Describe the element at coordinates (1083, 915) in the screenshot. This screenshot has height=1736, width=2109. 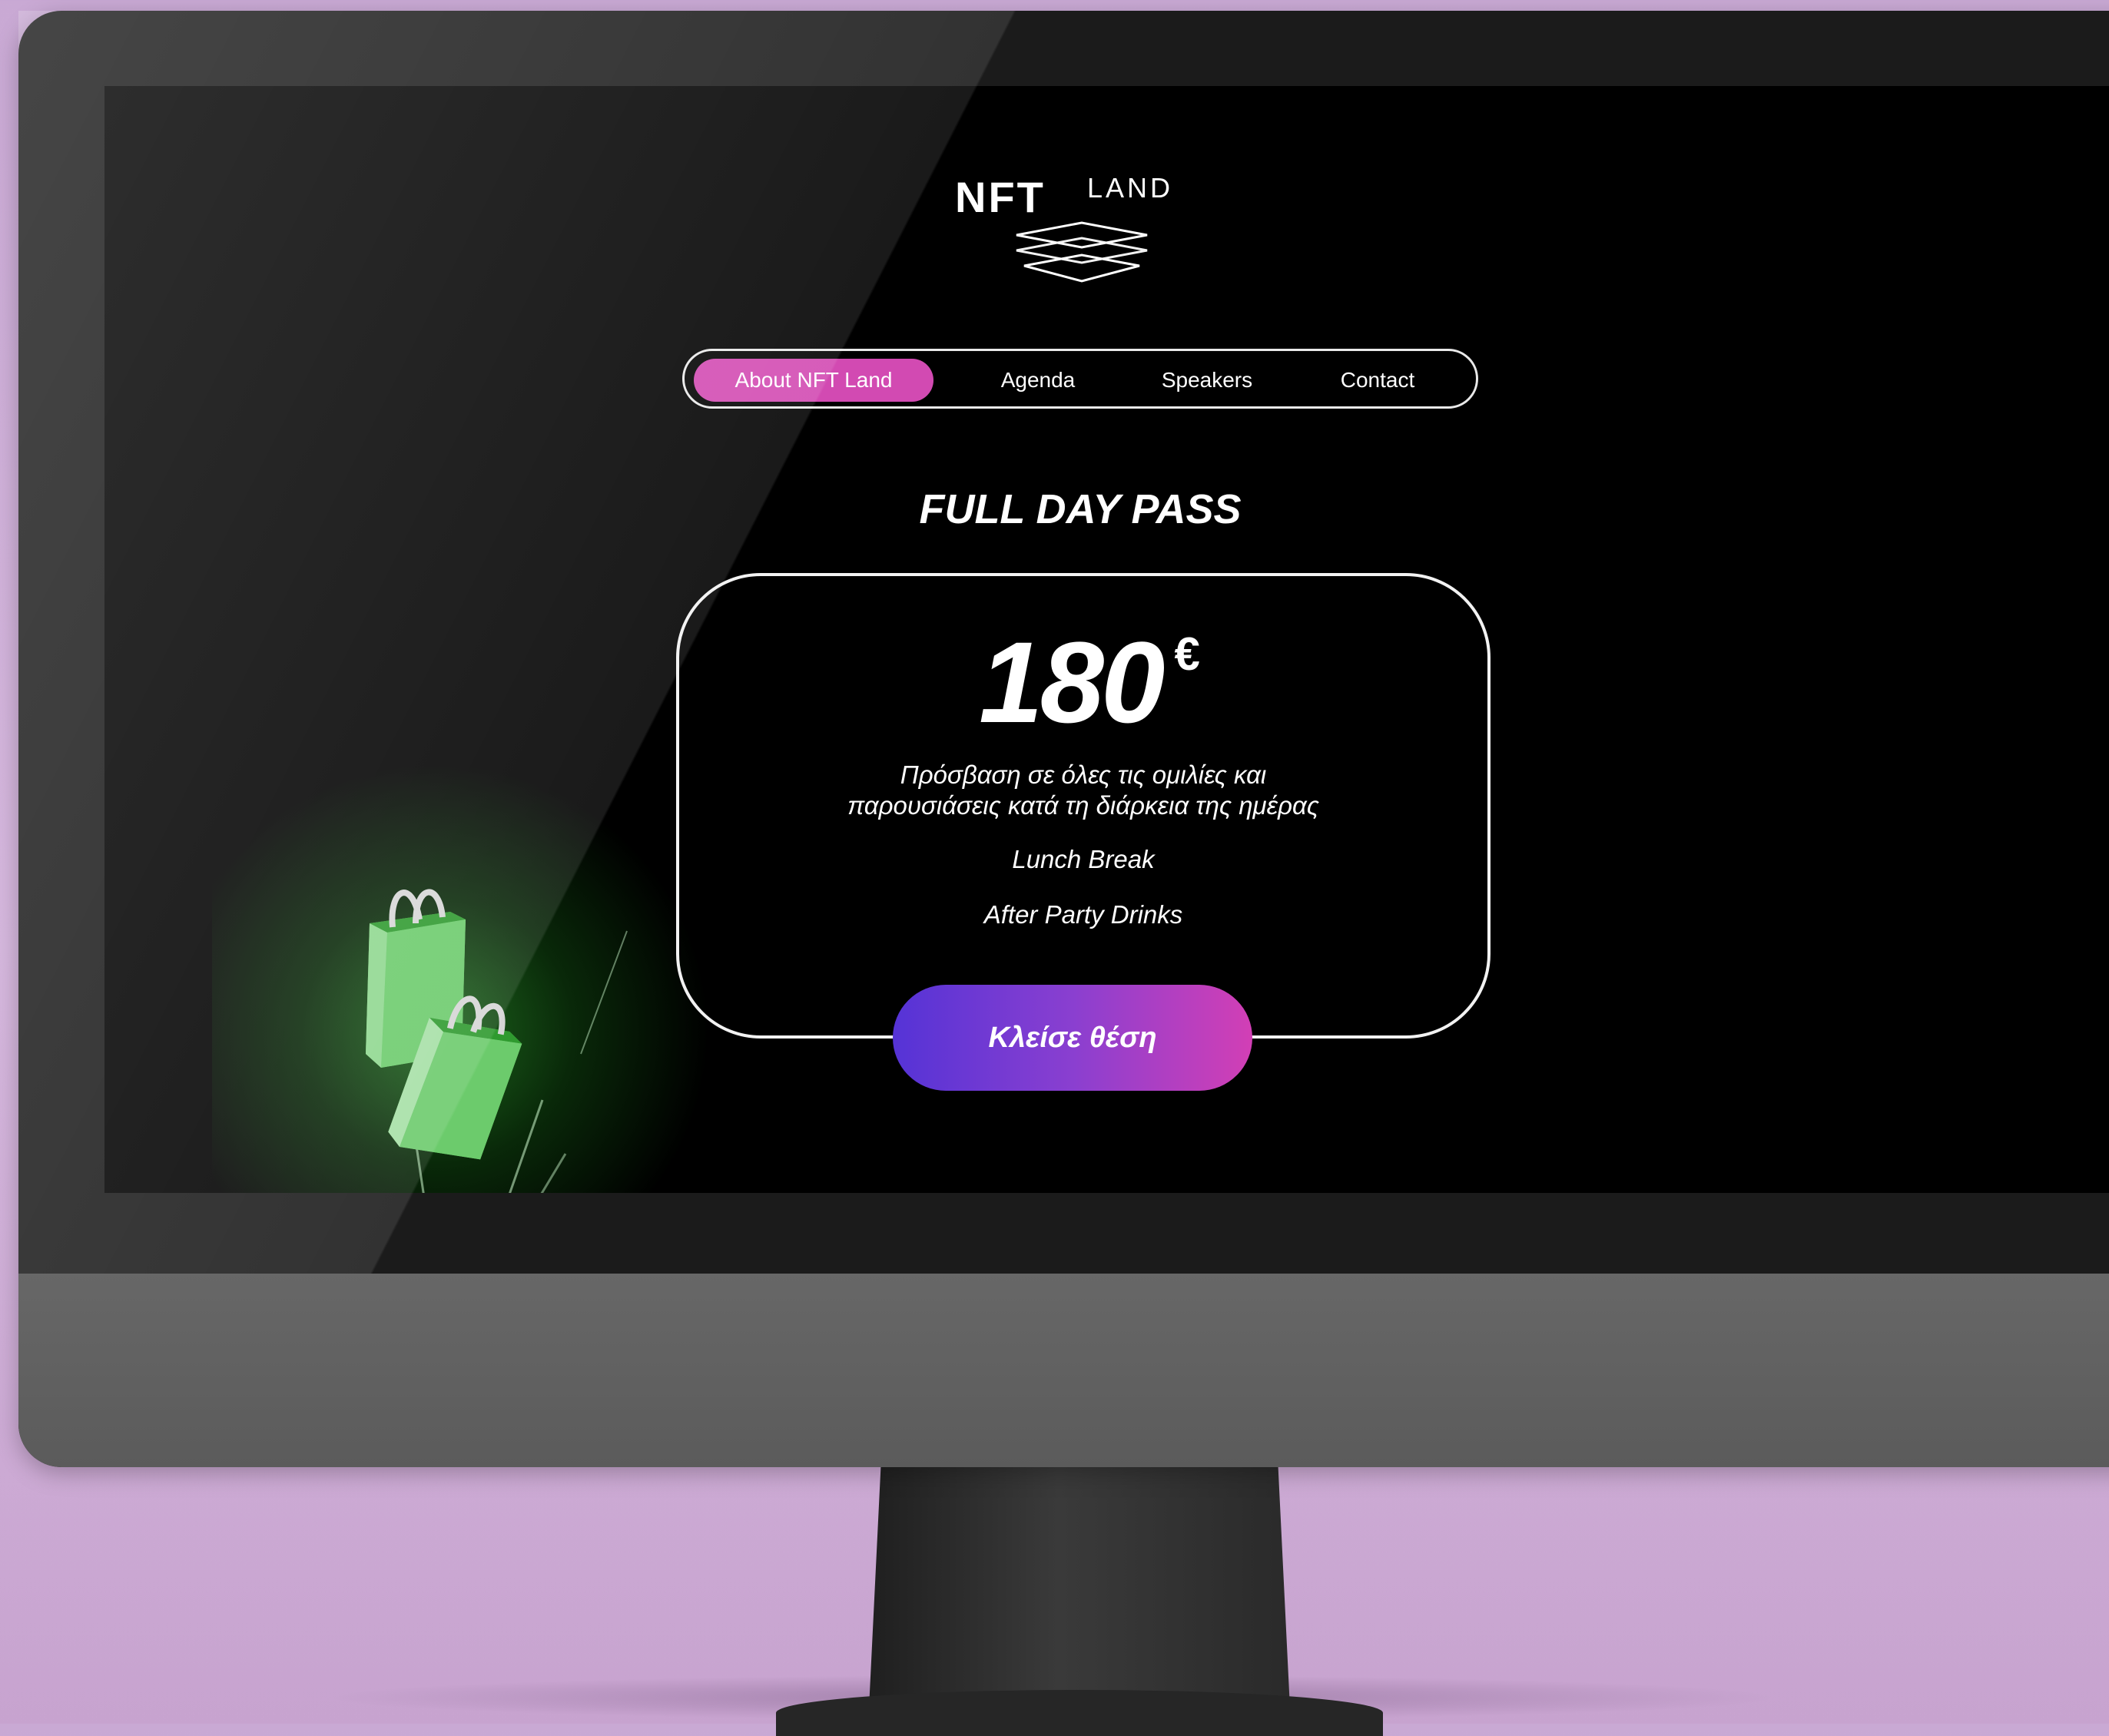
I see `feature-after-party: After Party Drinks` at that location.